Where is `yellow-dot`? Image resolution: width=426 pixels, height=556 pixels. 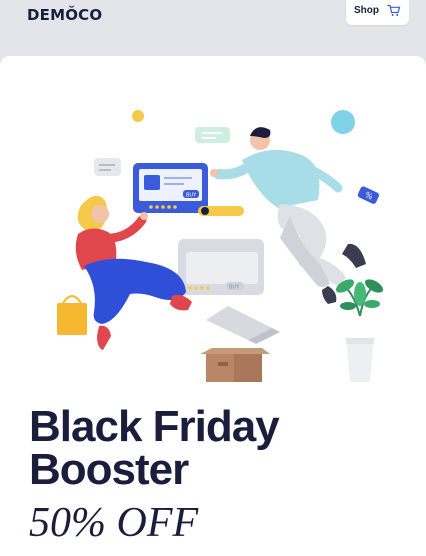 yellow-dot is located at coordinates (138, 116).